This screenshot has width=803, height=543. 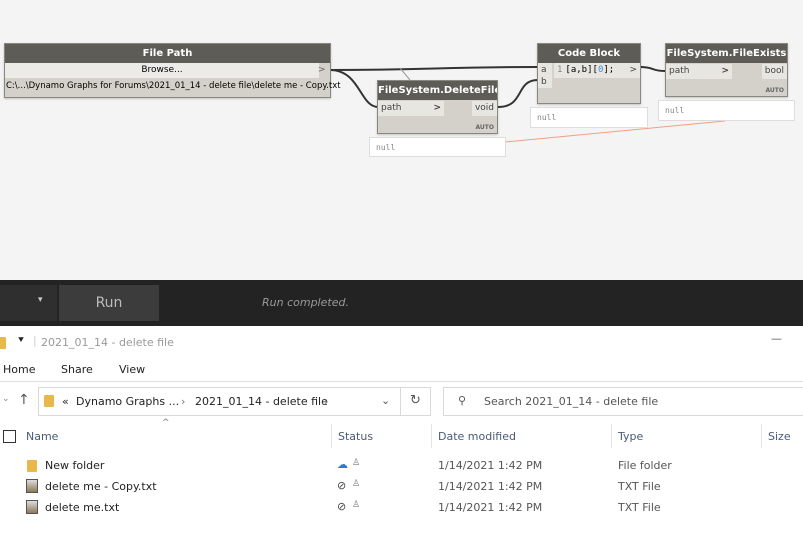 What do you see at coordinates (109, 303) in the screenshot?
I see `run-button: Run` at bounding box center [109, 303].